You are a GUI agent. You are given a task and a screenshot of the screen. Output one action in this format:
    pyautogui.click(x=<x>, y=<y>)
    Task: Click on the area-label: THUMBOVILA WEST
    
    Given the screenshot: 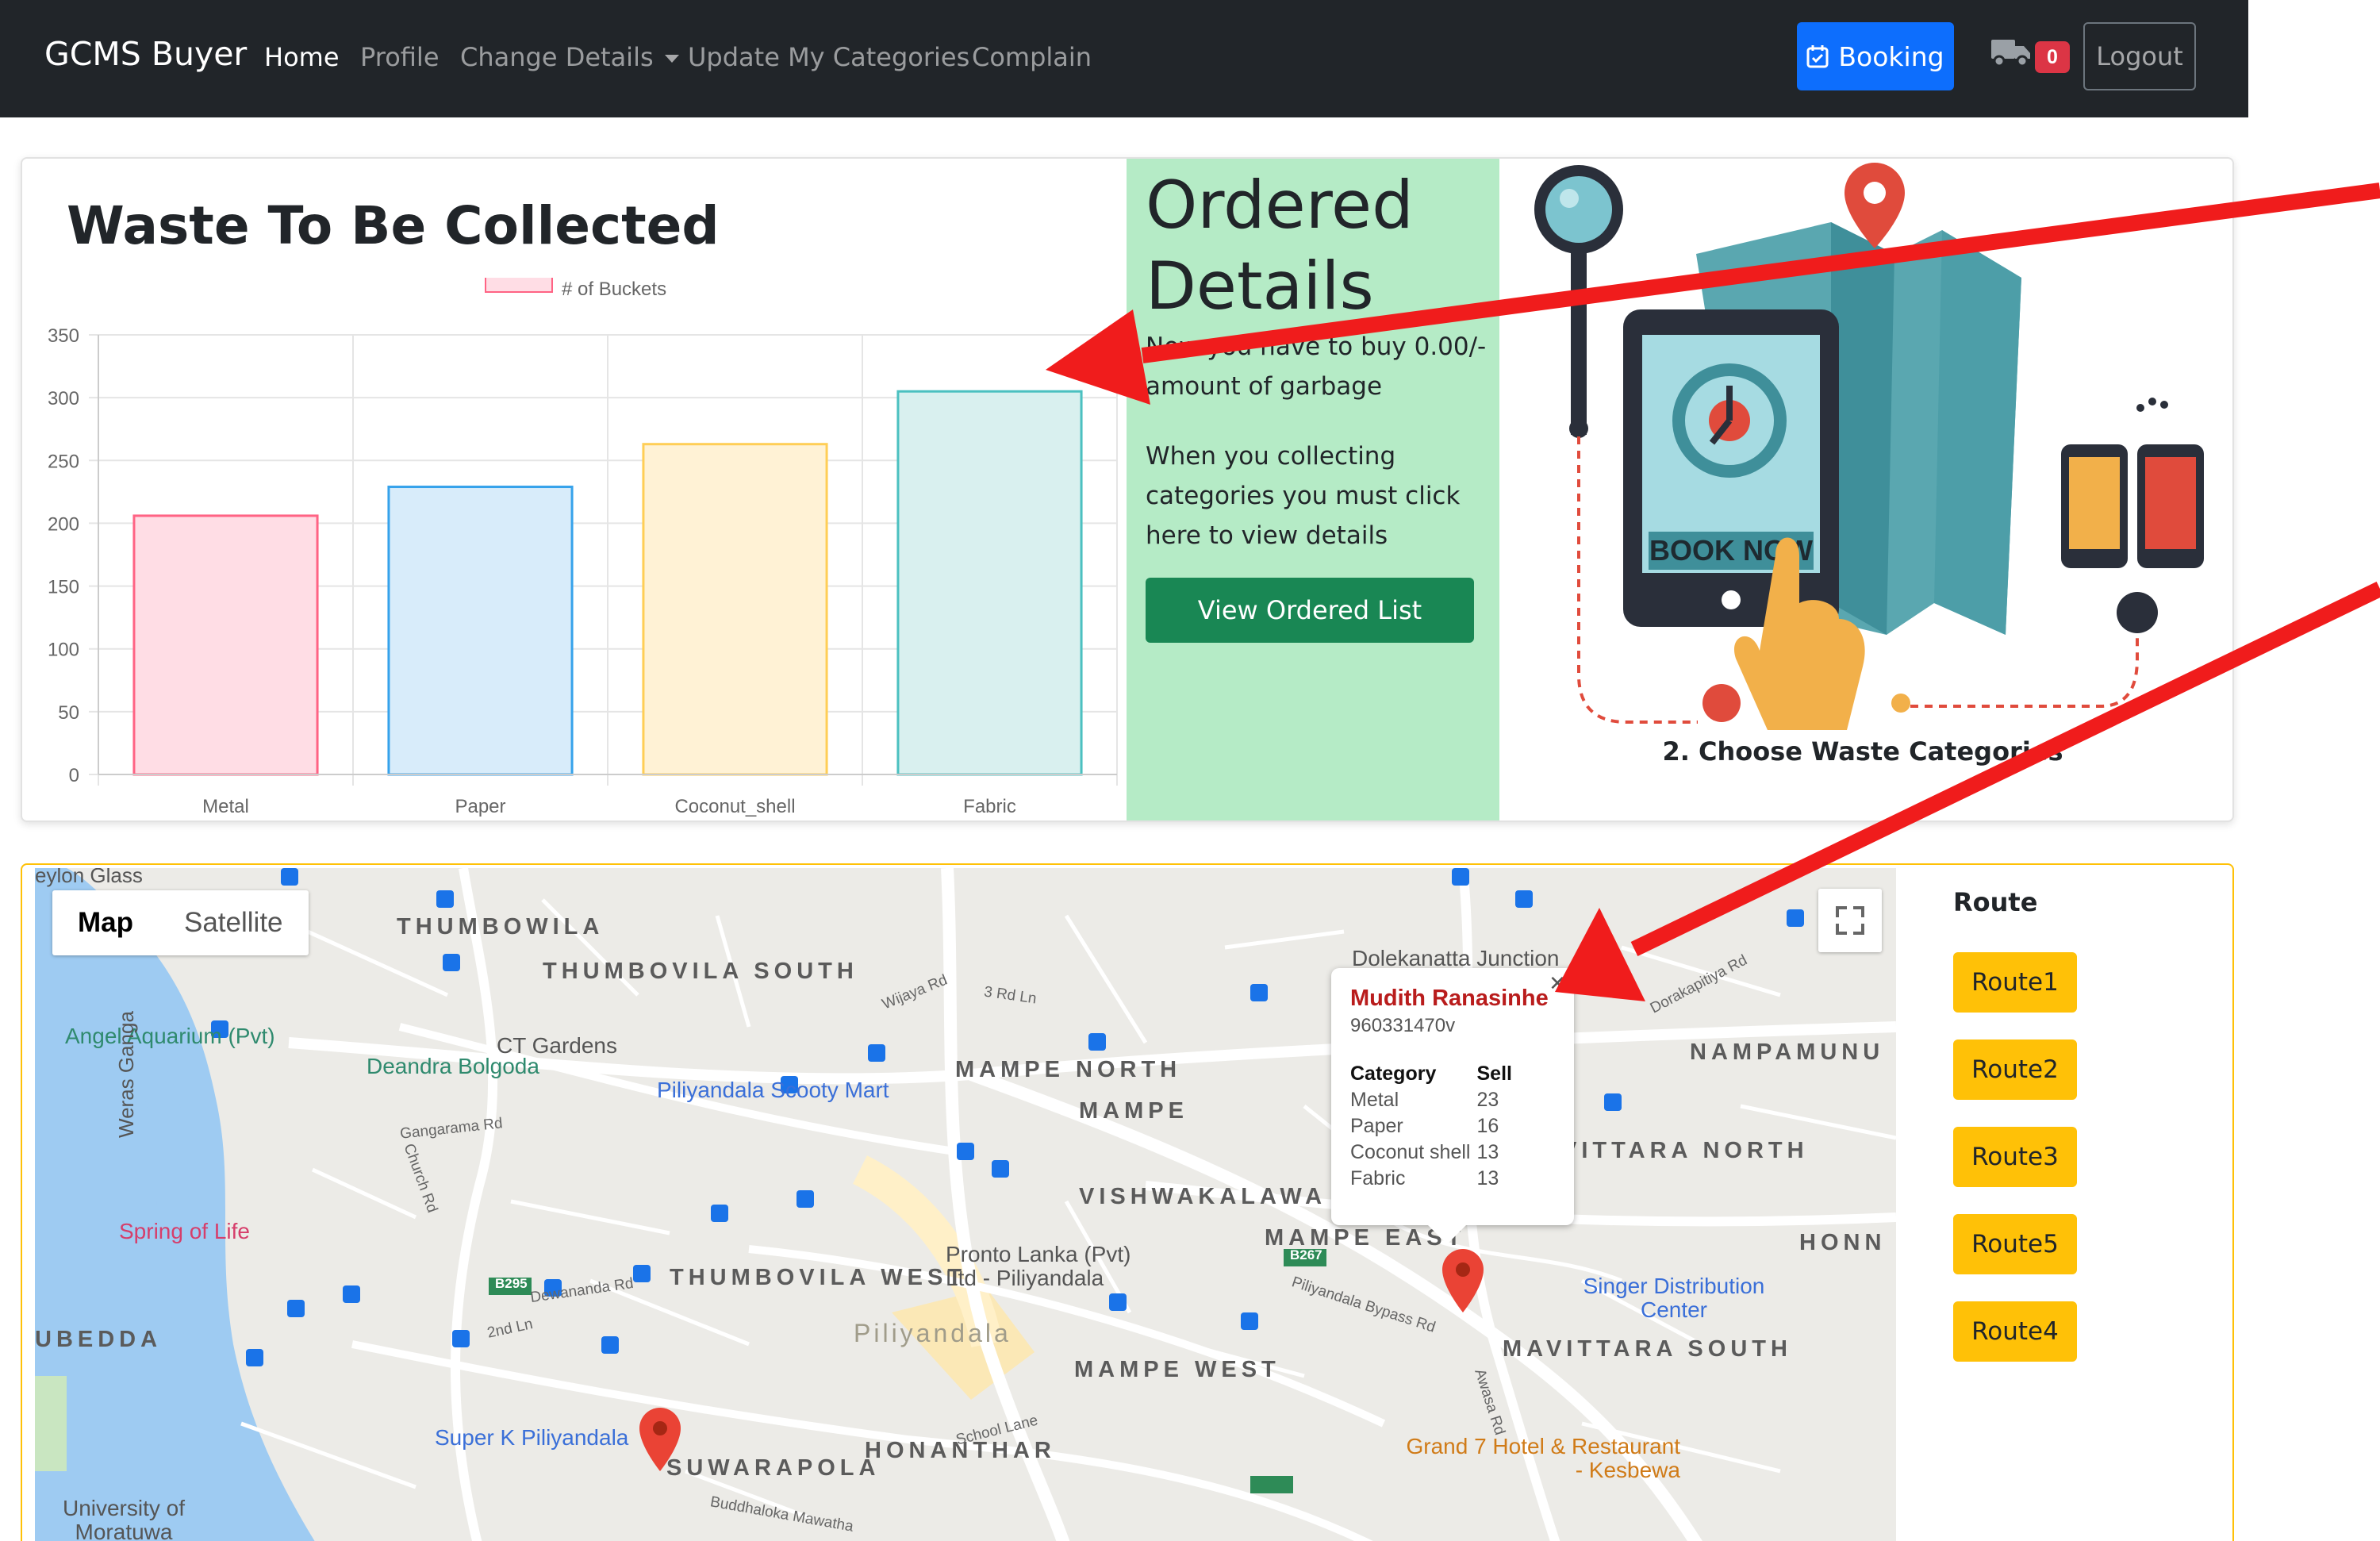 What is the action you would take?
    pyautogui.click(x=818, y=1277)
    